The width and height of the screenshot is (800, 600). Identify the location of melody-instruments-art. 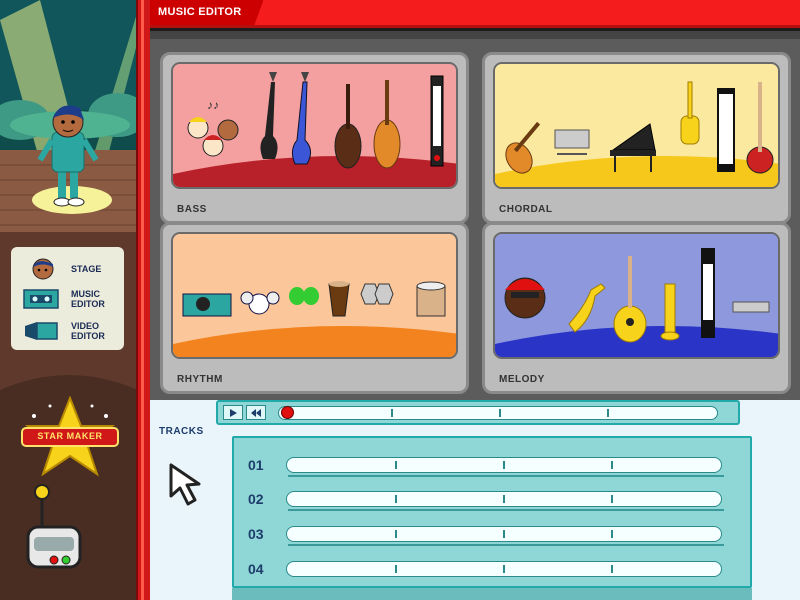
(636, 295).